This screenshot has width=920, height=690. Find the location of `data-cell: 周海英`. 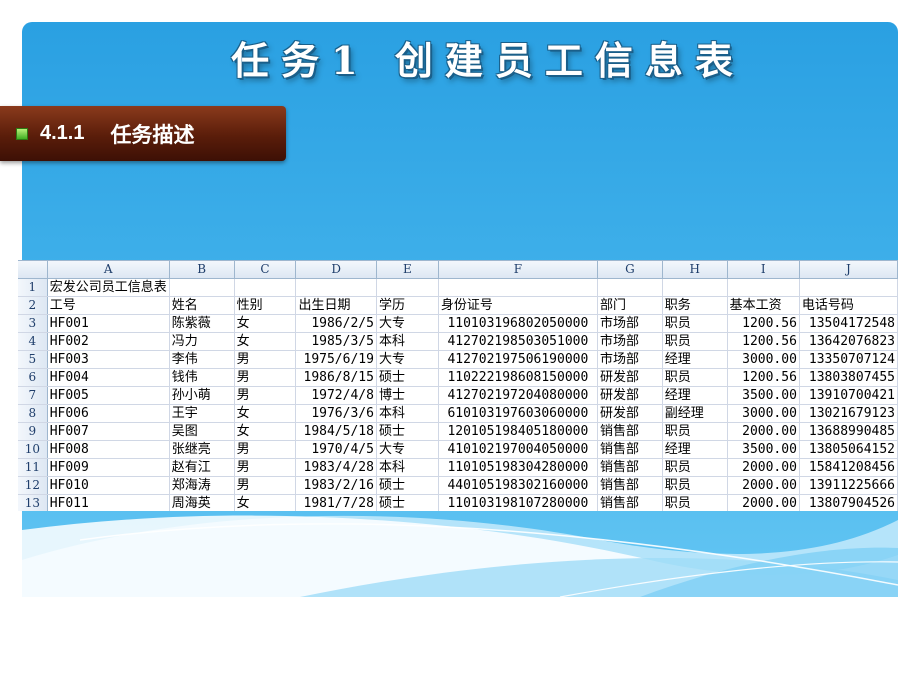

data-cell: 周海英 is located at coordinates (202, 502).